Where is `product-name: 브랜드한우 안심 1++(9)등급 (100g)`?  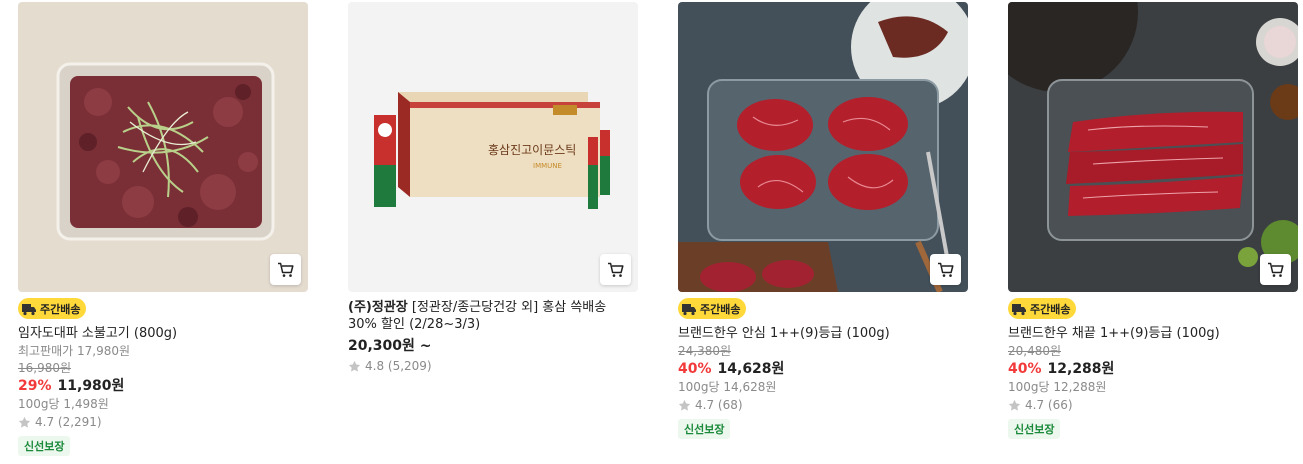
product-name: 브랜드한우 안심 1++(9)등급 (100g) is located at coordinates (823, 333).